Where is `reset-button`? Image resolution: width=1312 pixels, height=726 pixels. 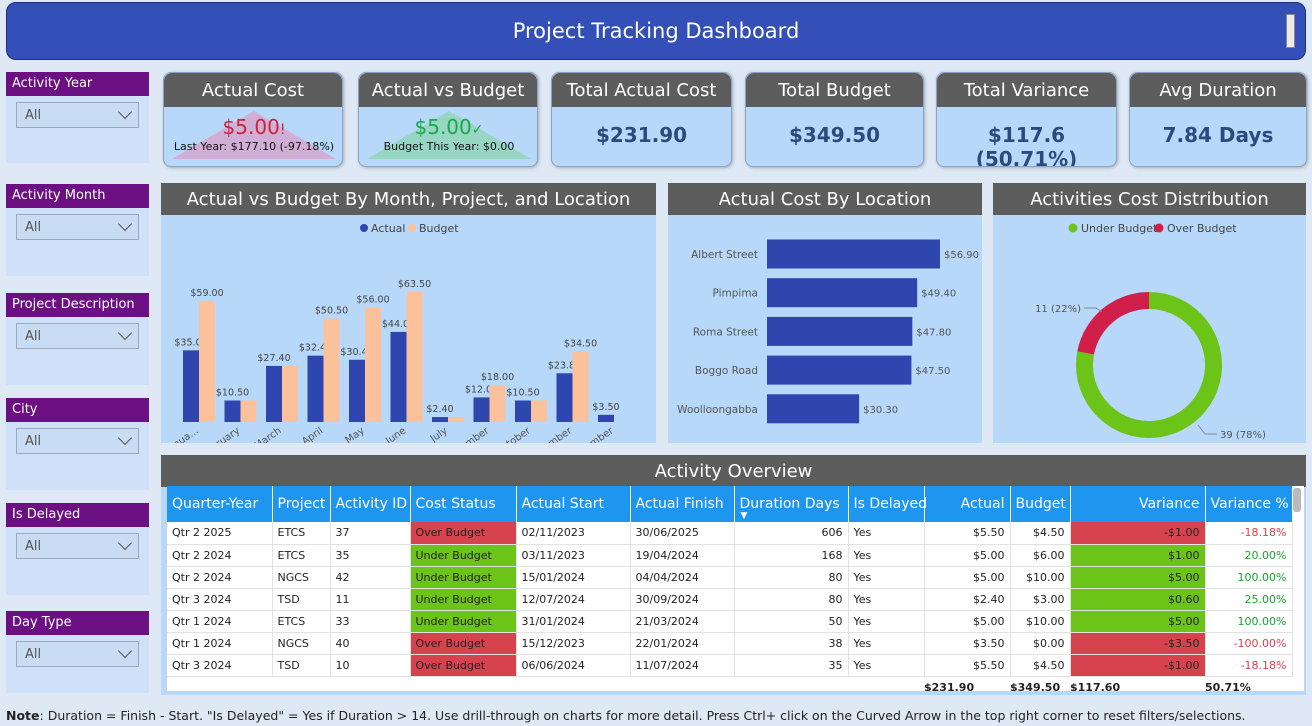
reset-button is located at coordinates (1290, 31).